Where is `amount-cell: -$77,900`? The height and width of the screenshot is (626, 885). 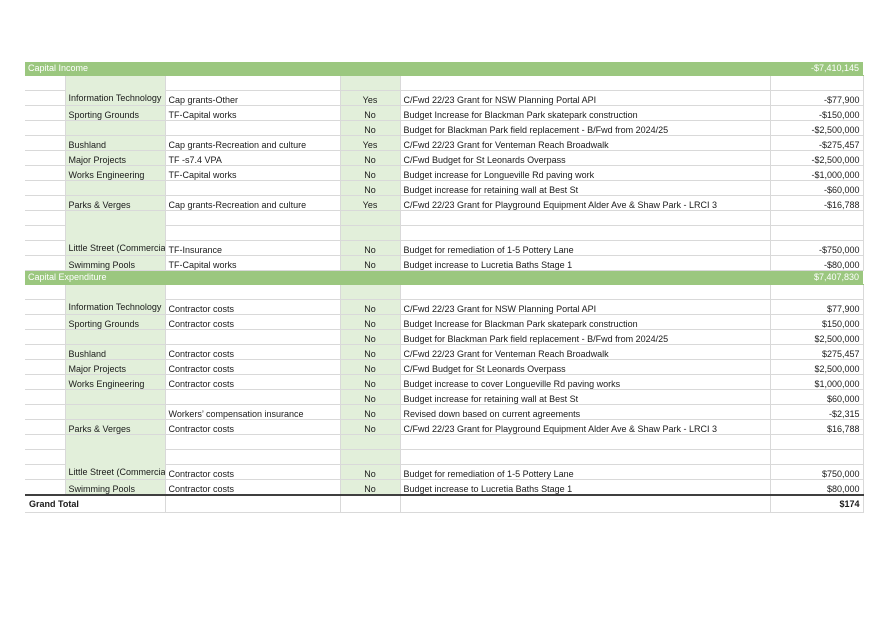
amount-cell: -$77,900 is located at coordinates (817, 98).